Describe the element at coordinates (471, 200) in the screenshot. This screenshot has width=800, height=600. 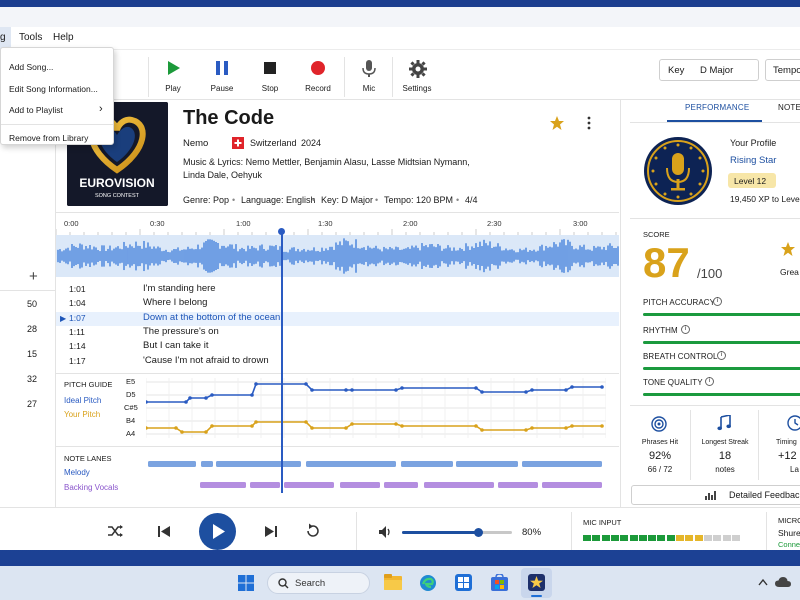
I see `time-signature: 4/4` at that location.